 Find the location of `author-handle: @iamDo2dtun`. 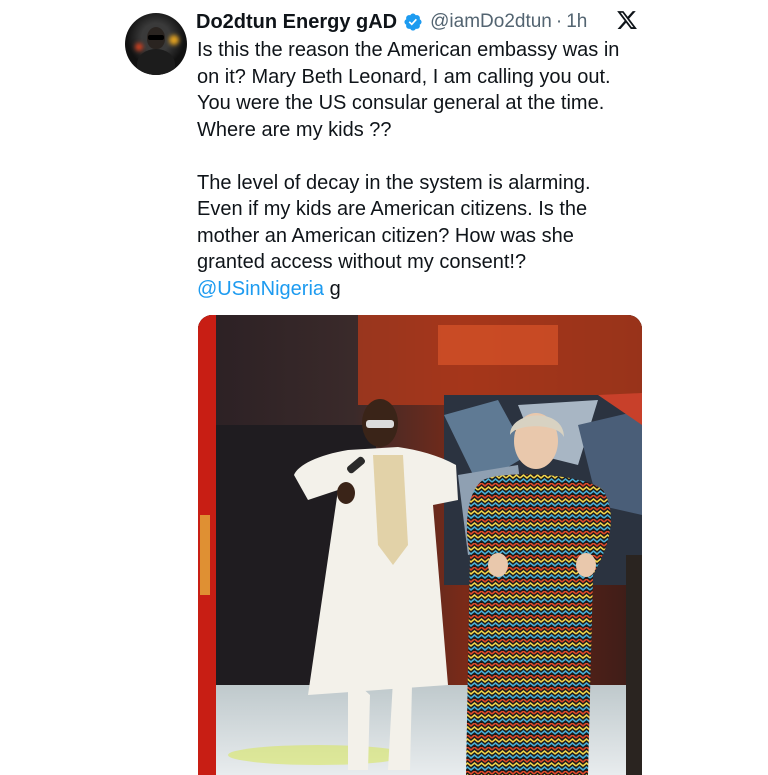

author-handle: @iamDo2dtun is located at coordinates (491, 22).